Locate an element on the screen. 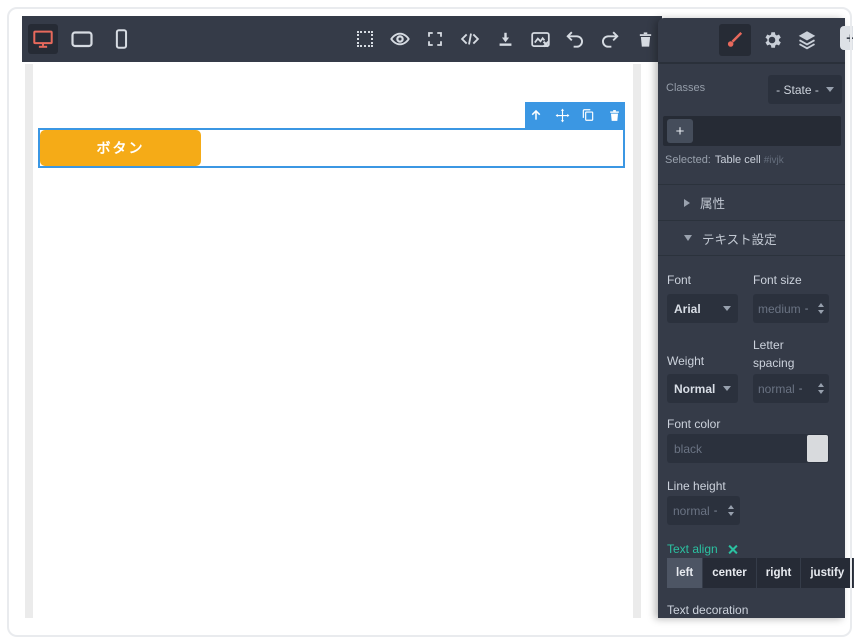 Image resolution: width=866 pixels, height=637 pixels. delete-trash-icon is located at coordinates (614, 115).